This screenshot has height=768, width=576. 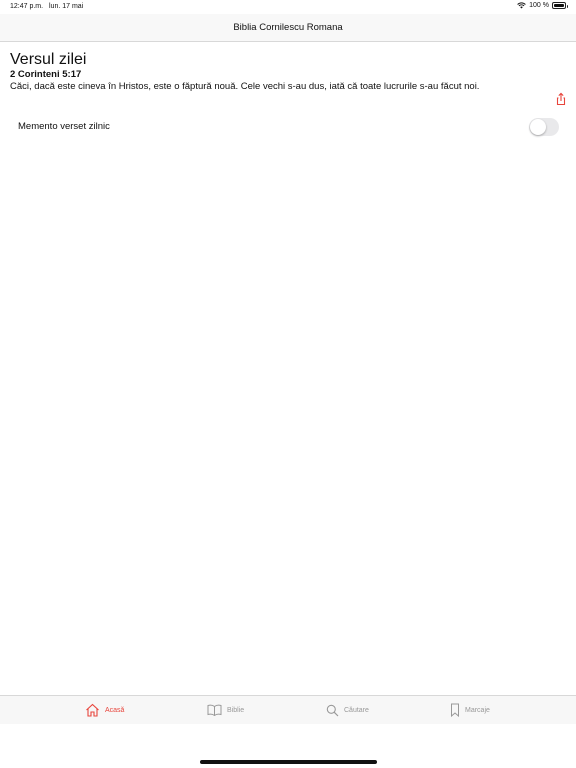 I want to click on daily-reminder-row: Memento verset zilnic, so click(x=288, y=127).